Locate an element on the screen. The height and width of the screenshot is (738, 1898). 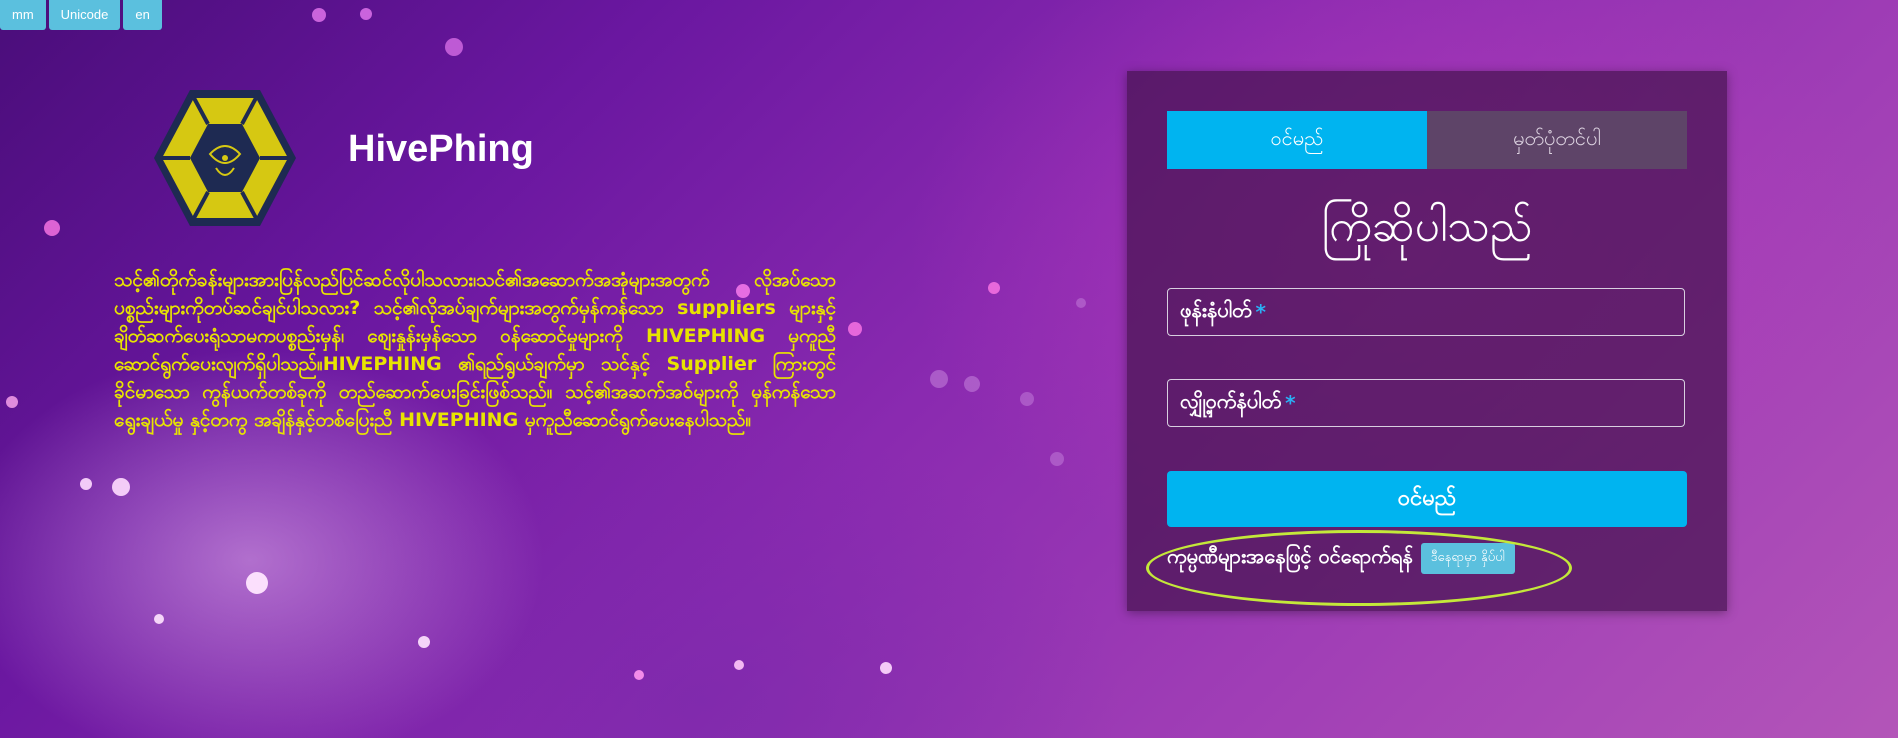
hivephing-logo is located at coordinates (225, 158).